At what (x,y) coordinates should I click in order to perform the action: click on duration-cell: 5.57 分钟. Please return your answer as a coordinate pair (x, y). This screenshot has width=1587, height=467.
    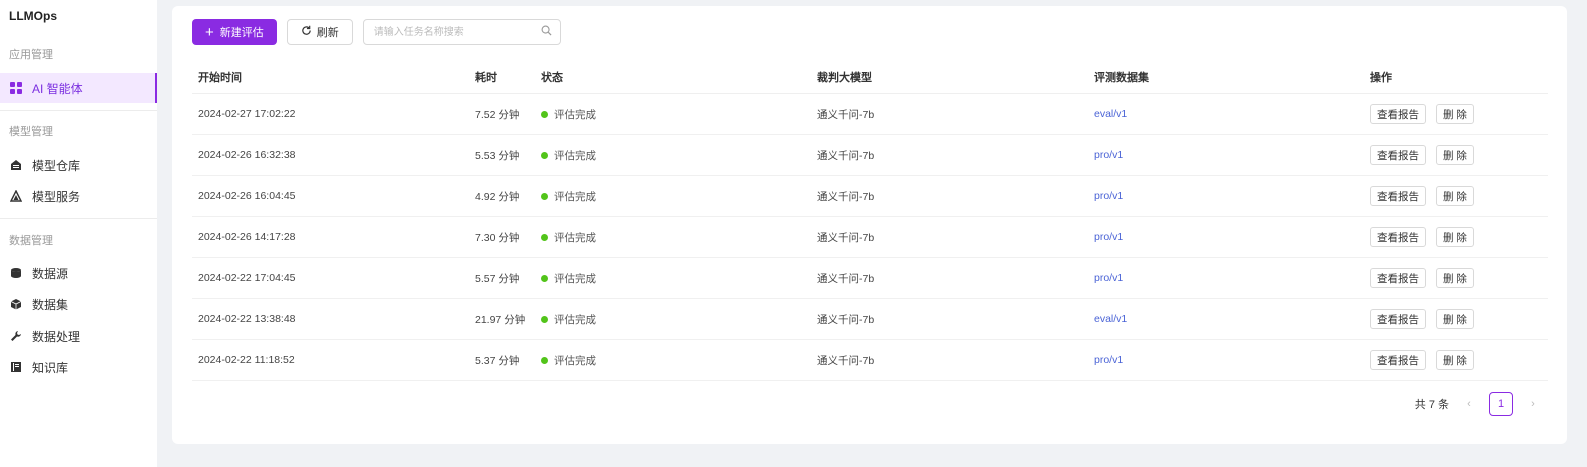
    Looking at the image, I should click on (502, 278).